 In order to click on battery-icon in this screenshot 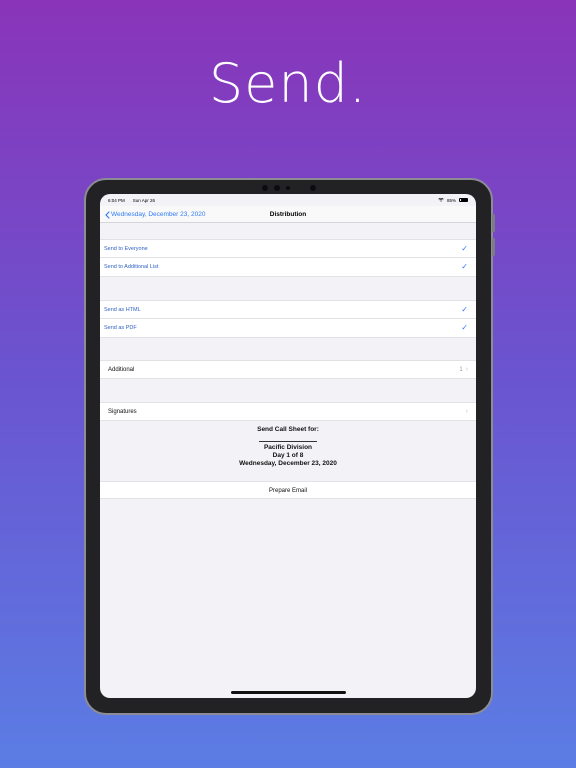, I will do `click(463, 200)`.